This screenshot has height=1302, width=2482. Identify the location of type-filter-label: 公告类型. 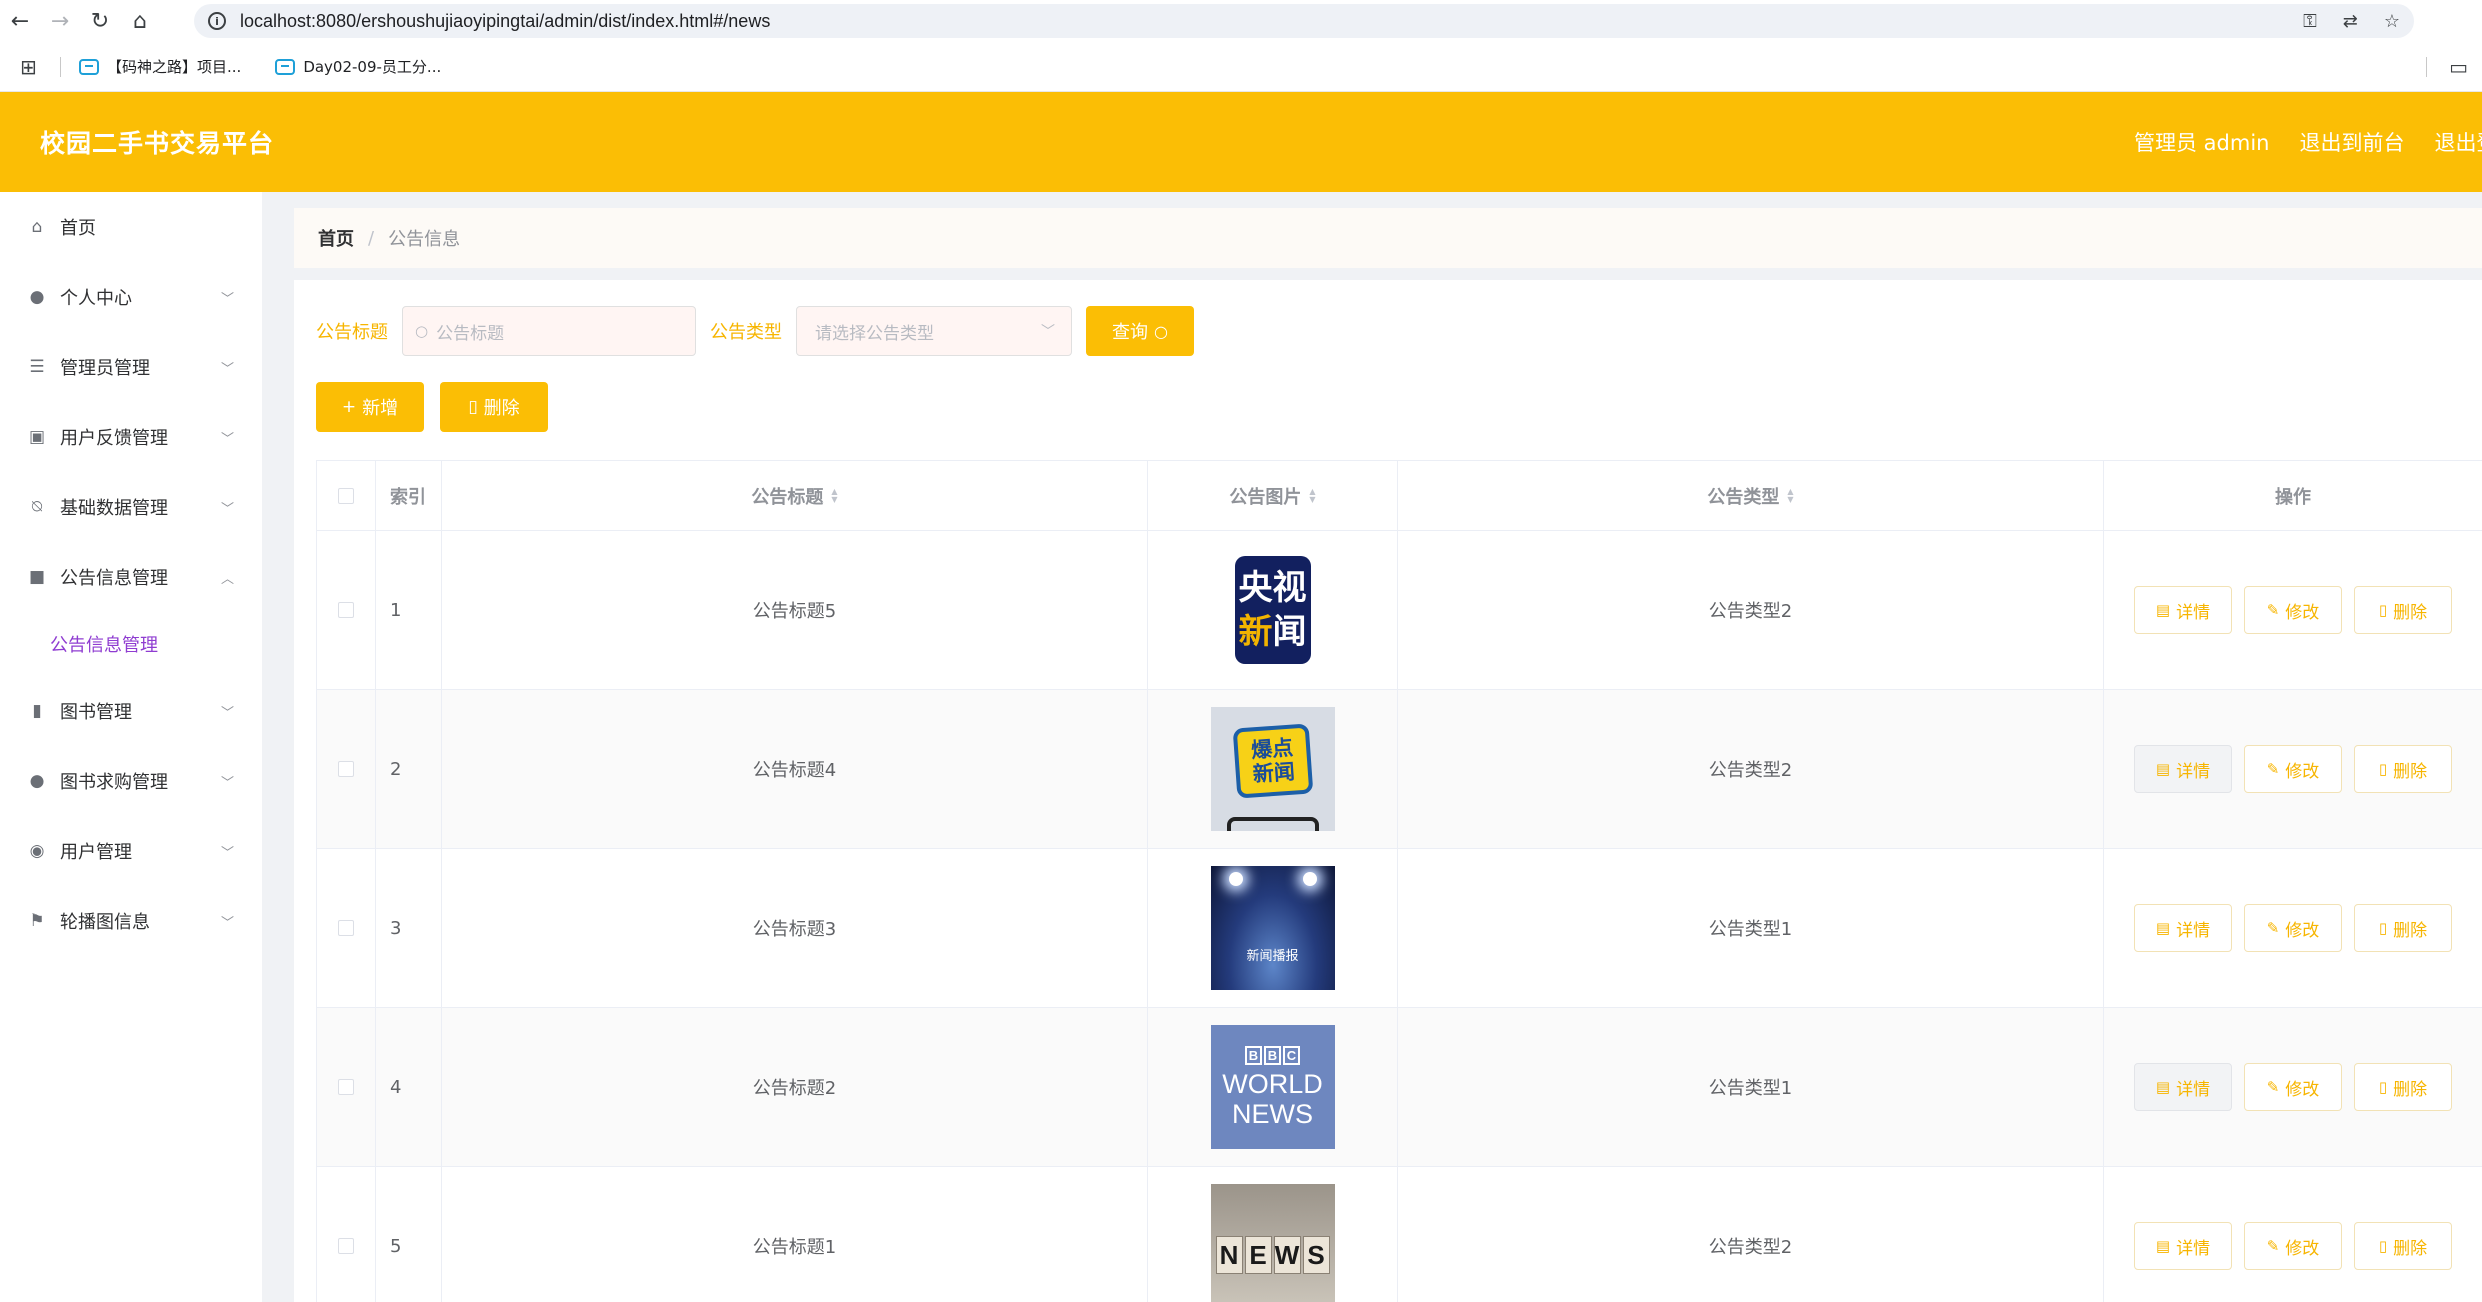
(746, 332).